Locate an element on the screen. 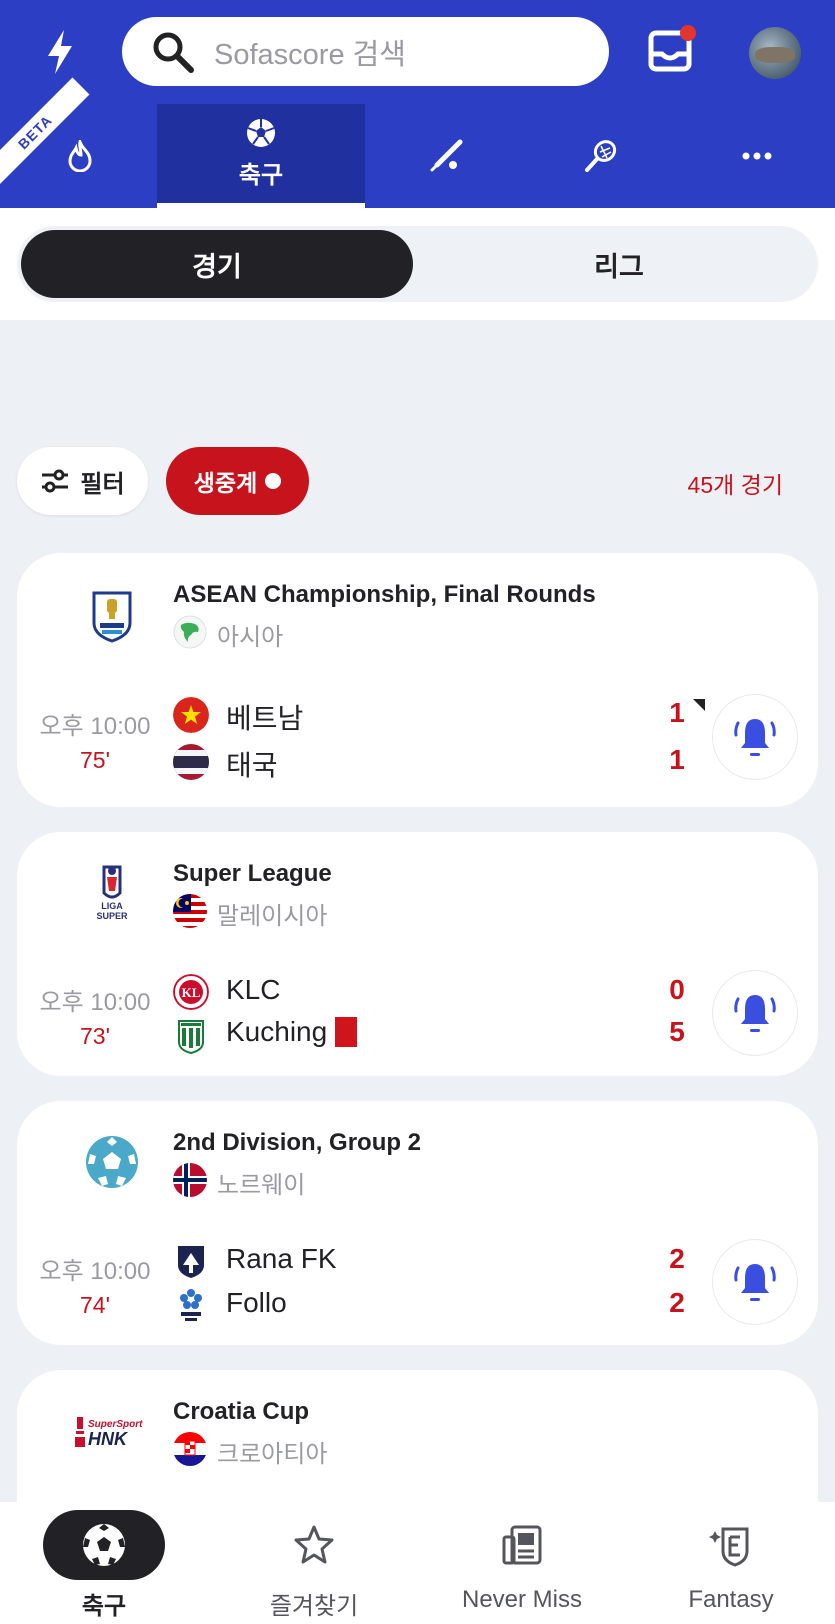 The height and width of the screenshot is (1624, 835). home-score: 1 is located at coordinates (677, 712).